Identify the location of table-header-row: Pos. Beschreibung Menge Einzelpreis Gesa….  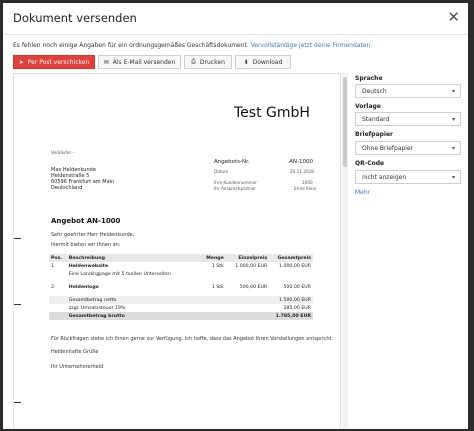
(181, 258).